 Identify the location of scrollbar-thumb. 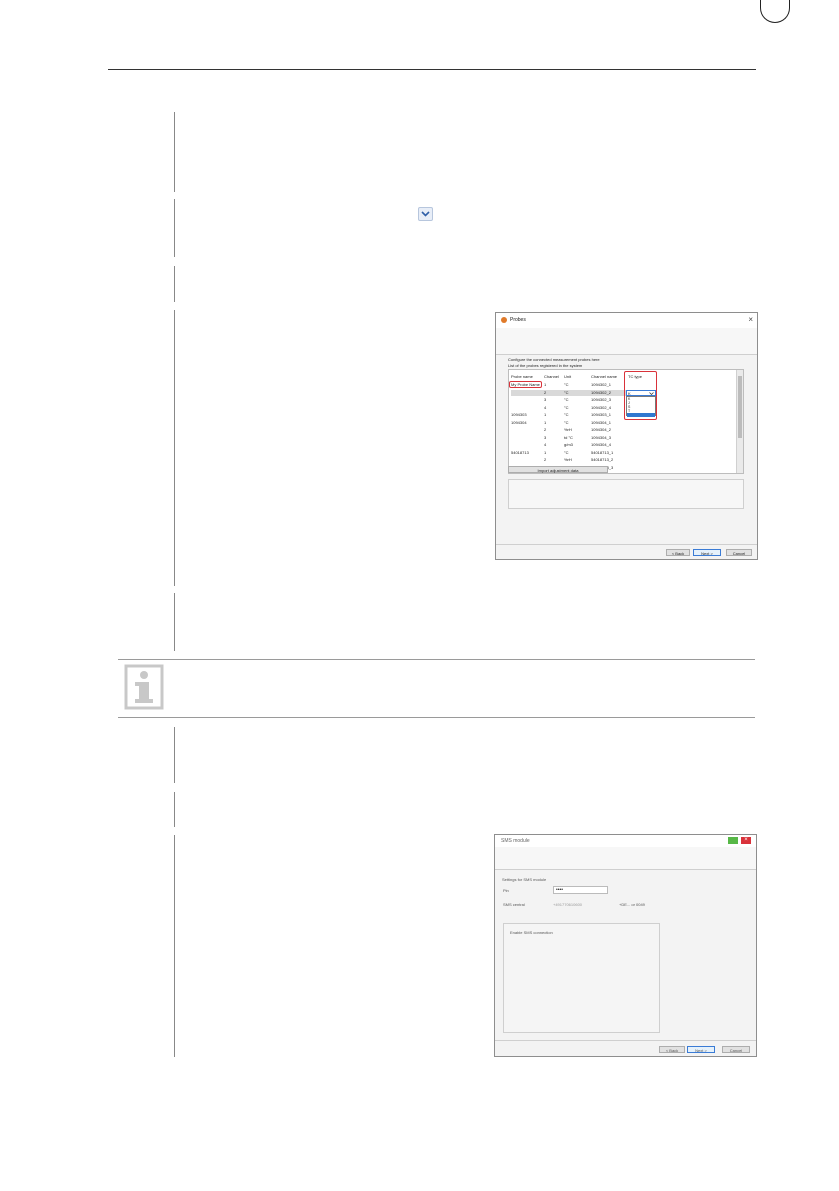
(740, 407).